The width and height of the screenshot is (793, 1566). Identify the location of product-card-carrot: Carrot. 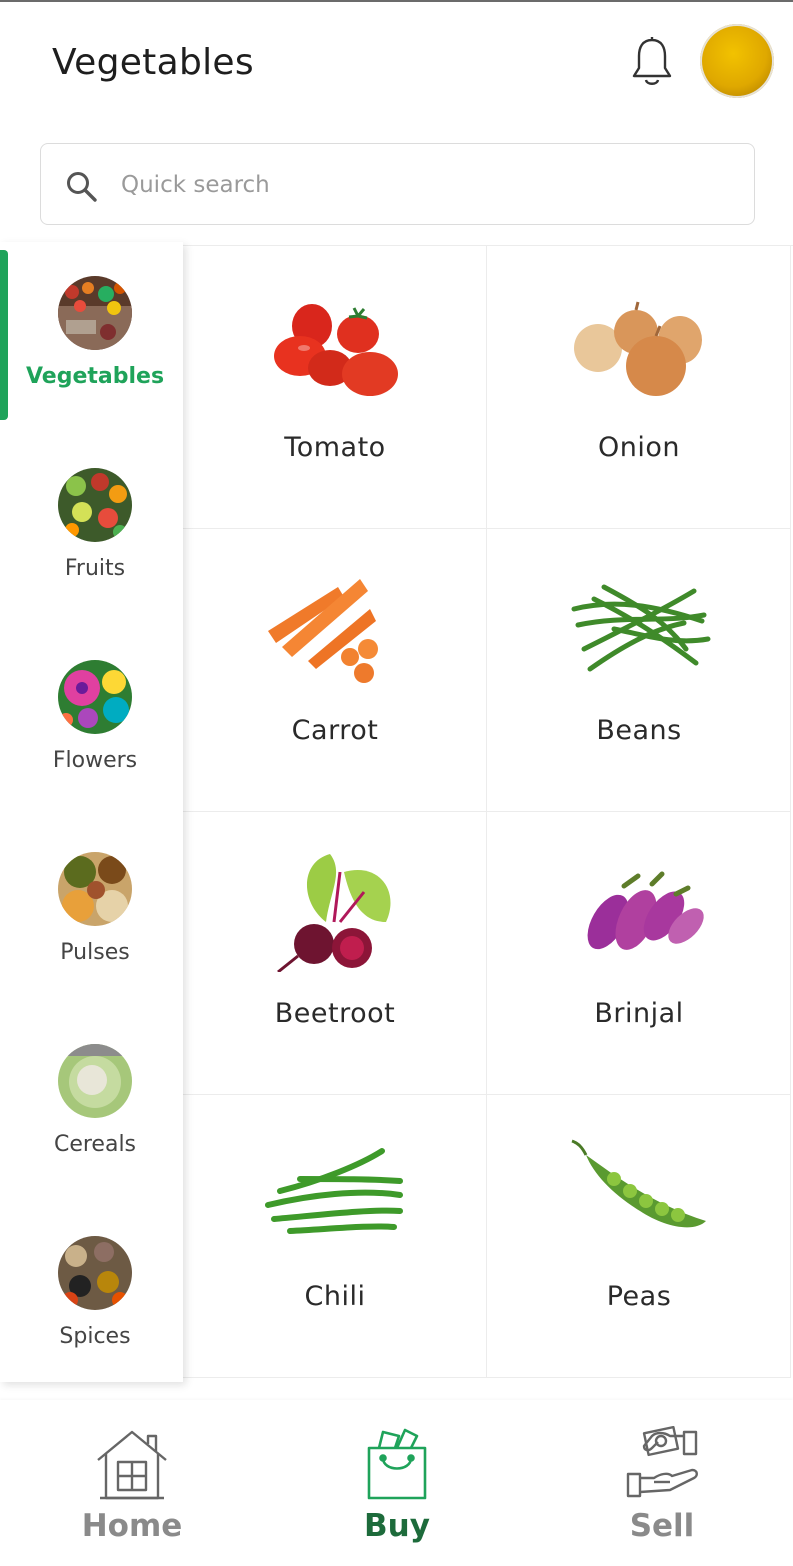
(335, 670).